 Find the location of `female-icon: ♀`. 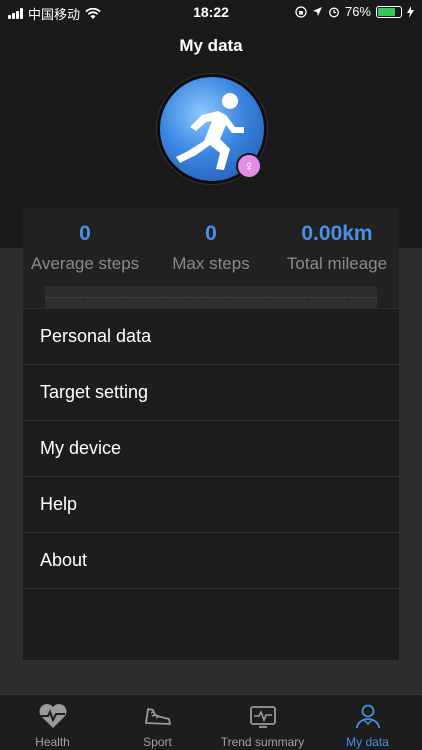

female-icon: ♀ is located at coordinates (249, 166).